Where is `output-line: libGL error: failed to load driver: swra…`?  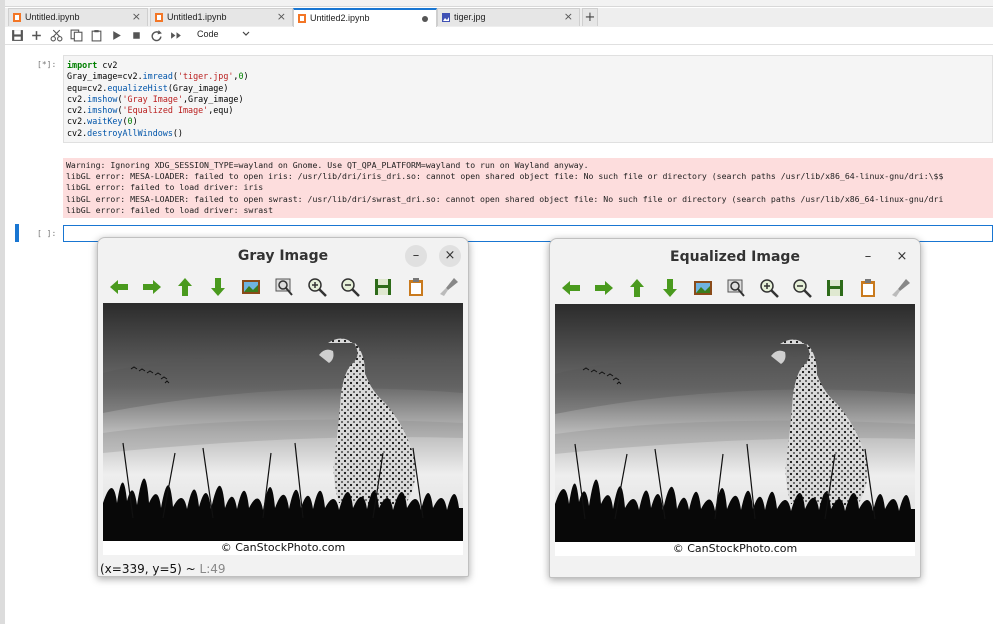 output-line: libGL error: failed to load driver: swra… is located at coordinates (170, 209).